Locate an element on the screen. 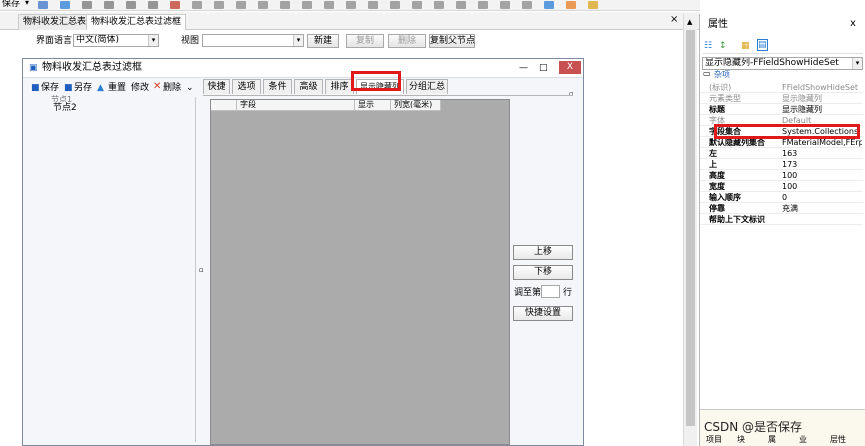  save-icon is located at coordinates (65, 5).